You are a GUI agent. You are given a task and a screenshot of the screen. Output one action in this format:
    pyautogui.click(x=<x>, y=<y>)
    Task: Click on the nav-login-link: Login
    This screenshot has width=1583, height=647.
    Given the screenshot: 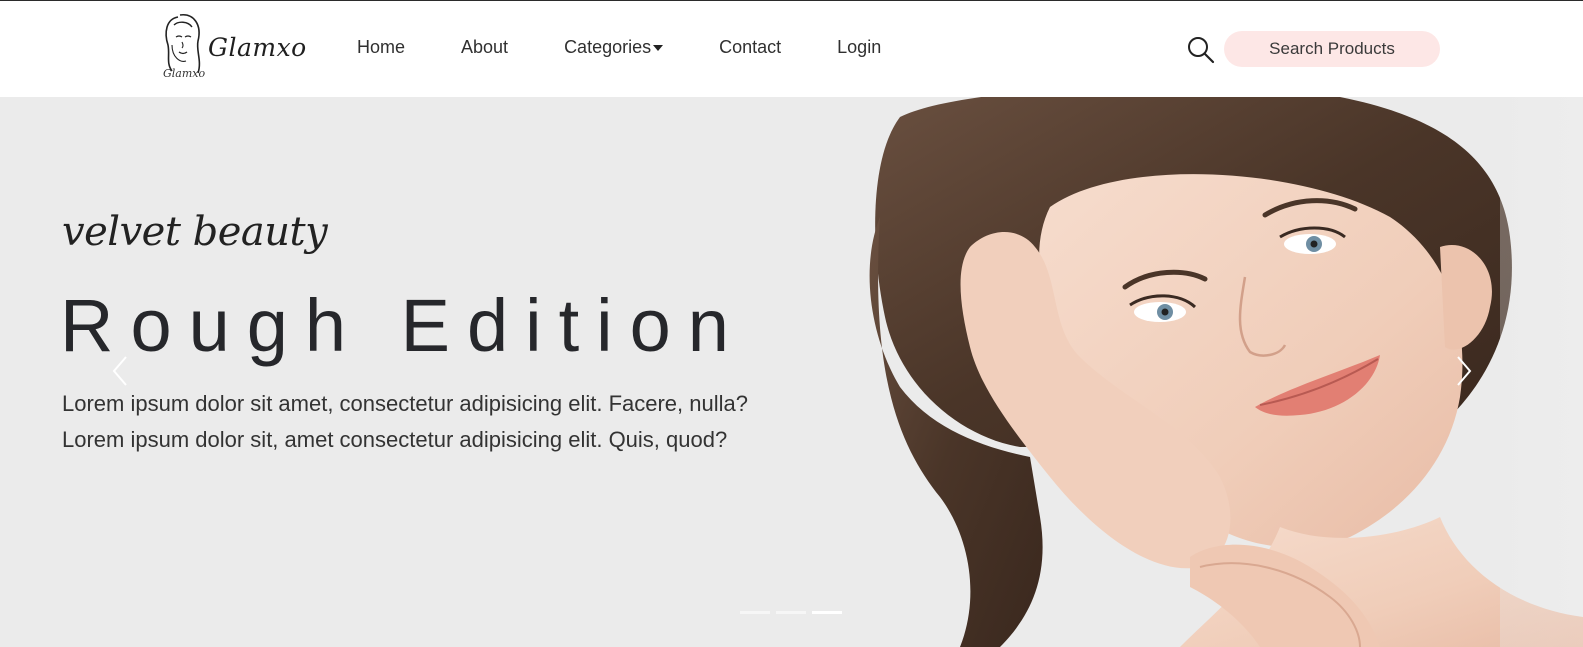 What is the action you would take?
    pyautogui.click(x=859, y=47)
    